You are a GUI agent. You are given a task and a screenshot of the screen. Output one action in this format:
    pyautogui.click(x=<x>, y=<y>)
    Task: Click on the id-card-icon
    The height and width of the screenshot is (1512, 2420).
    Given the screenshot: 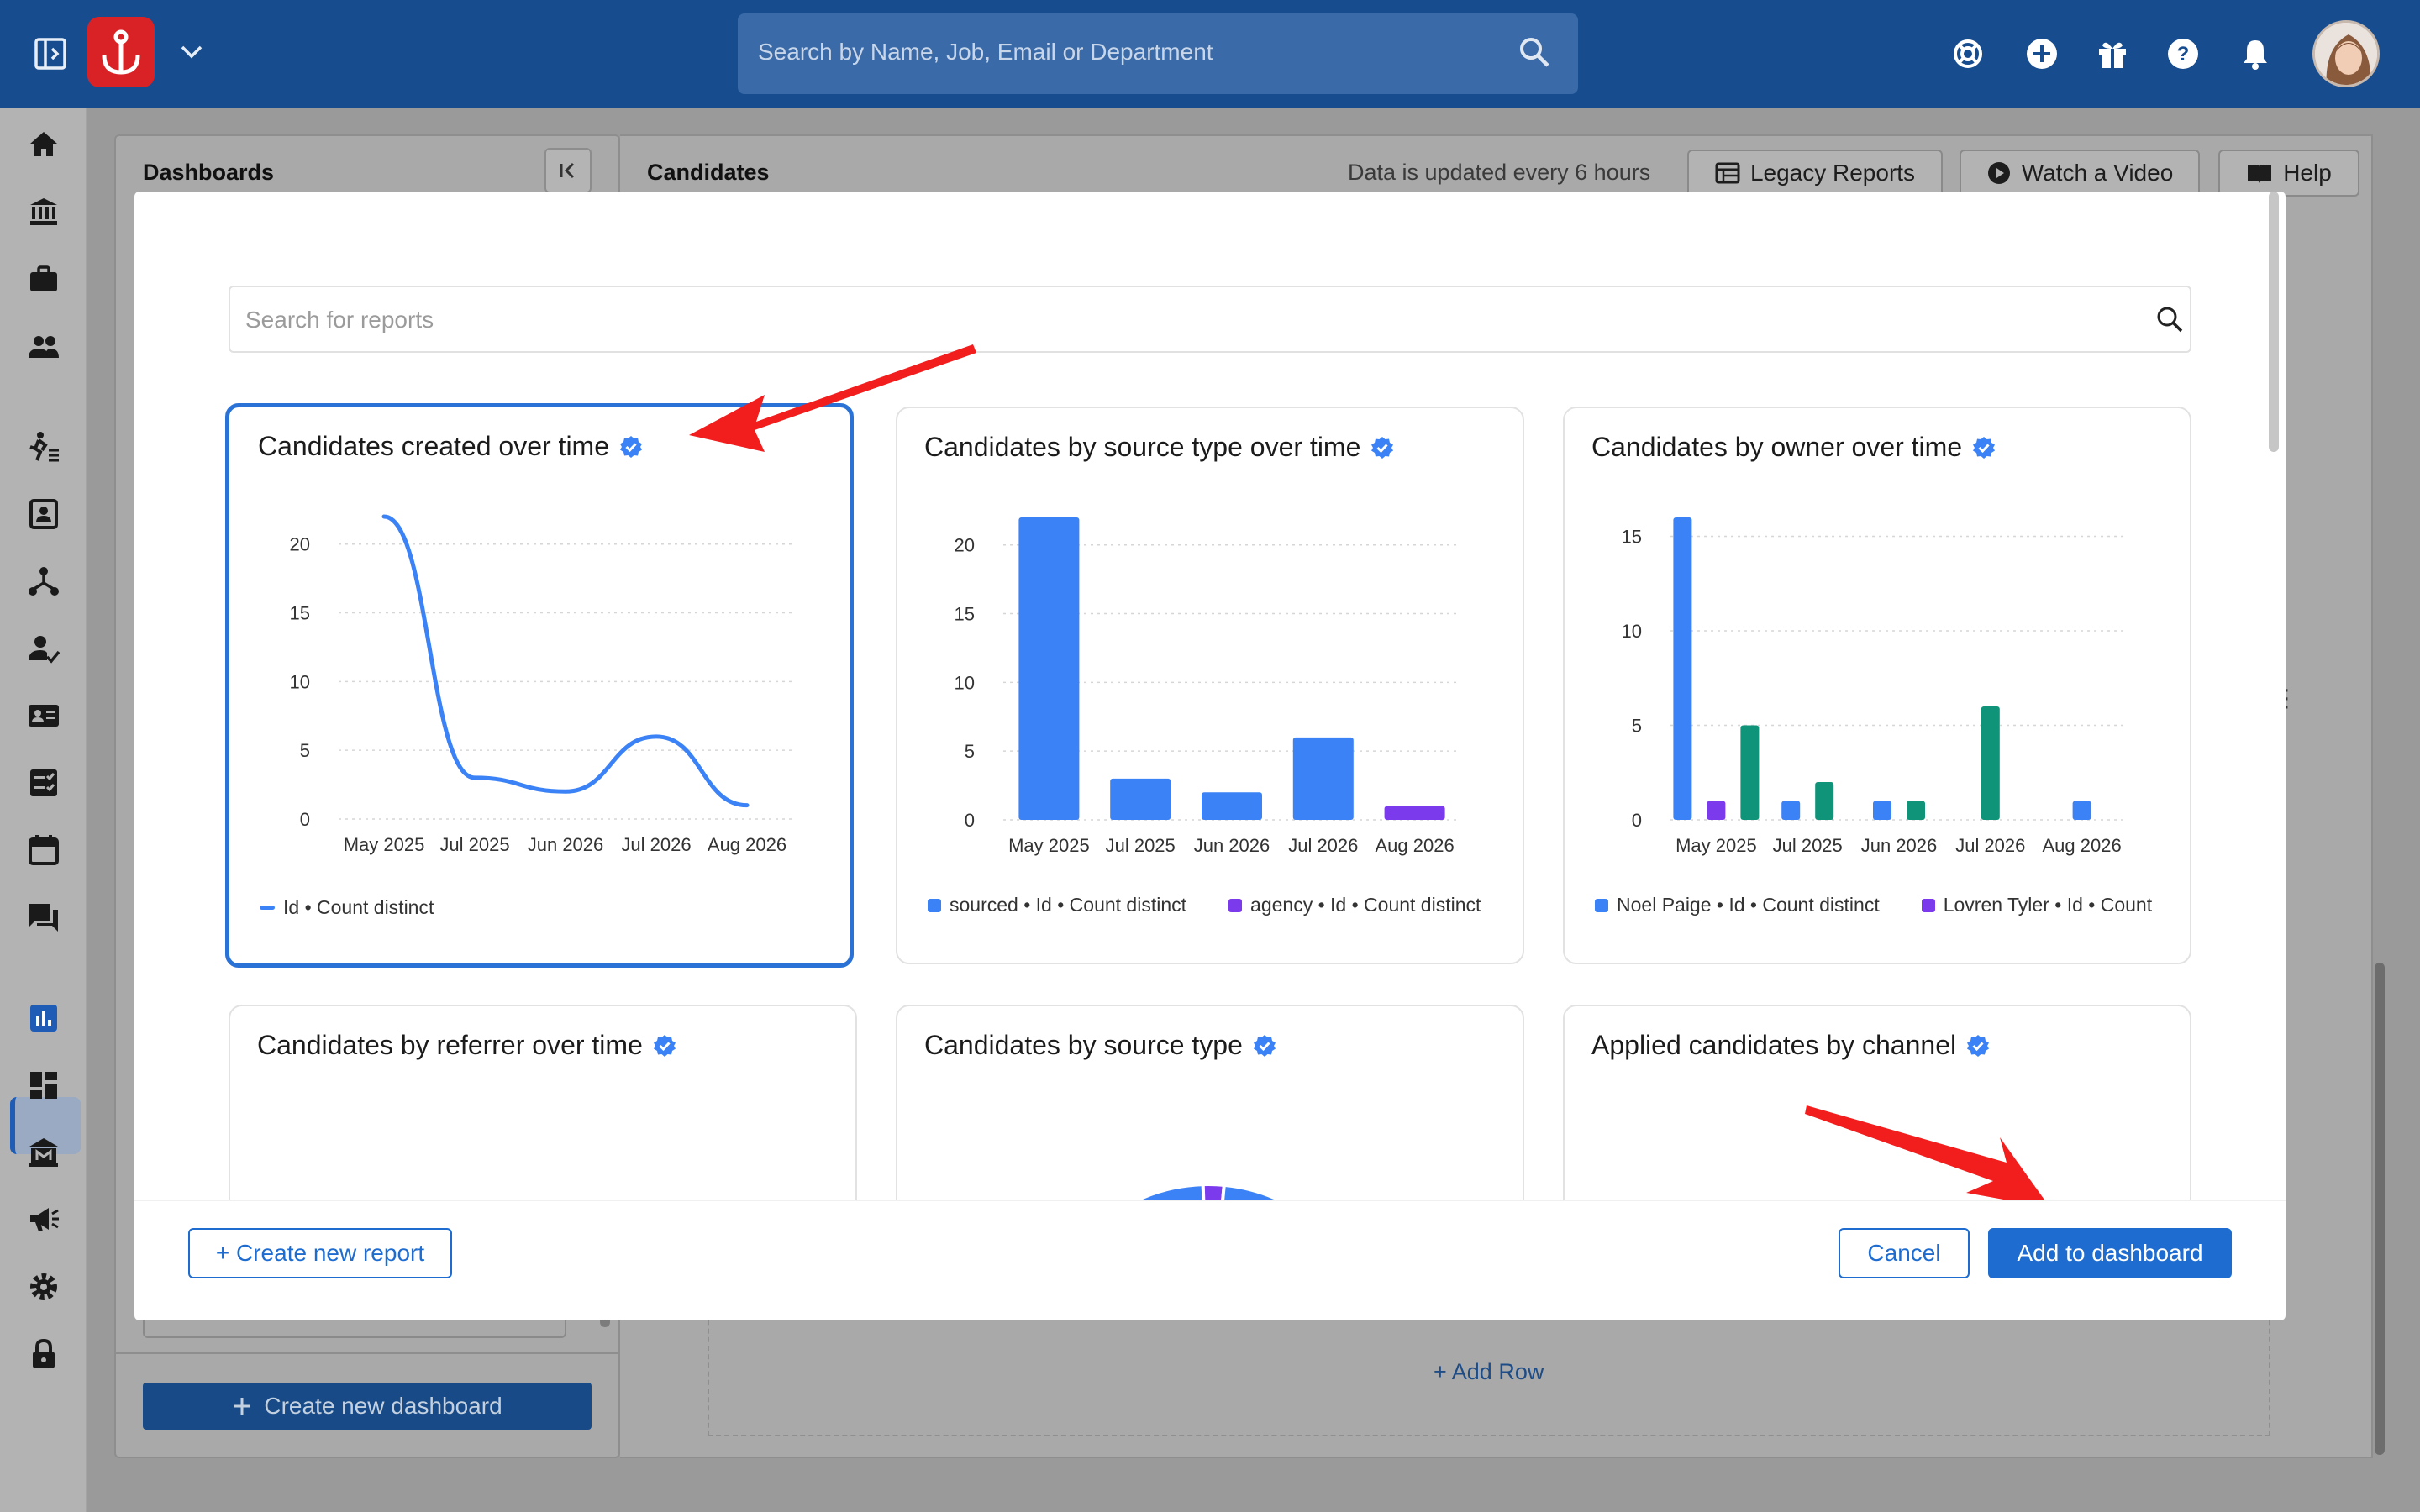 What is the action you would take?
    pyautogui.click(x=43, y=715)
    